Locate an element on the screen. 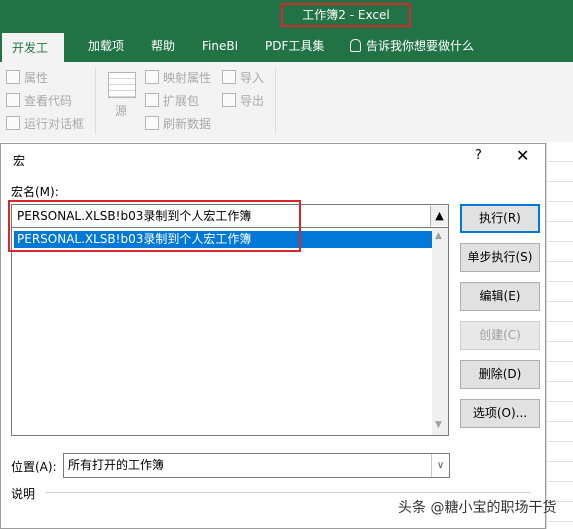 Image resolution: width=573 pixels, height=529 pixels. description-divider is located at coordinates (288, 492).